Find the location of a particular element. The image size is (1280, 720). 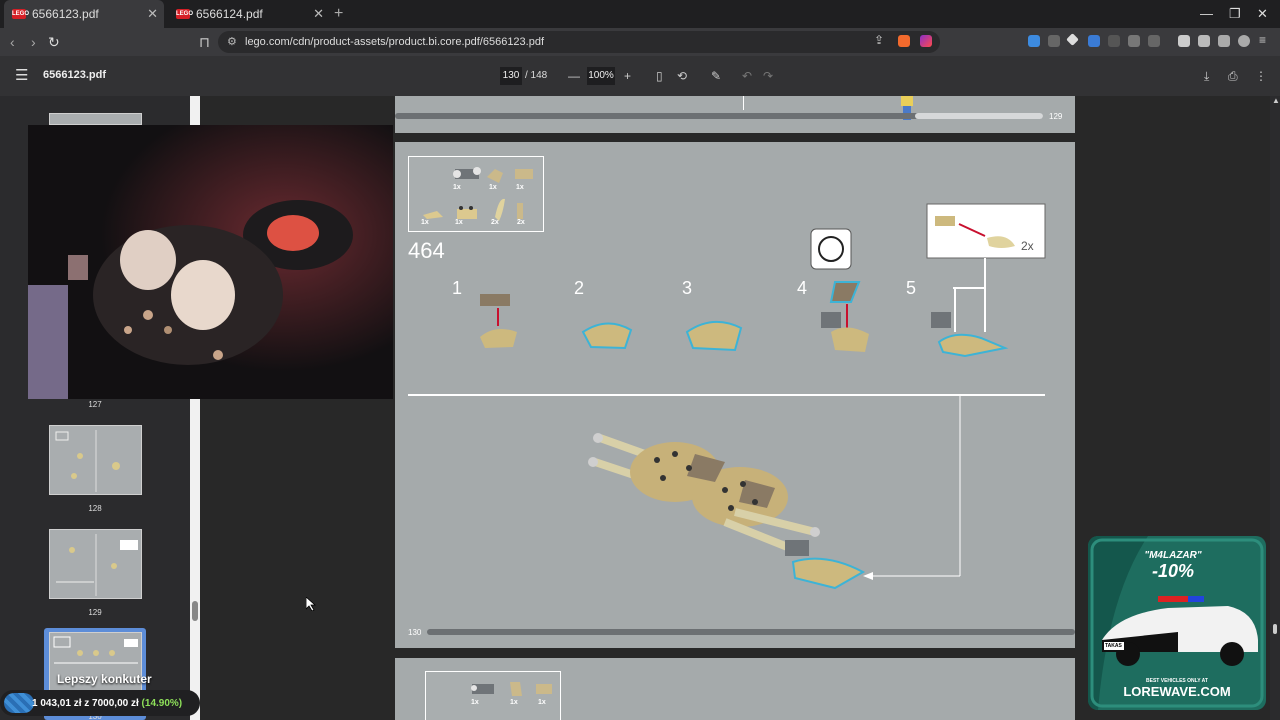

fit-page-icon: ▯ is located at coordinates (659, 76).